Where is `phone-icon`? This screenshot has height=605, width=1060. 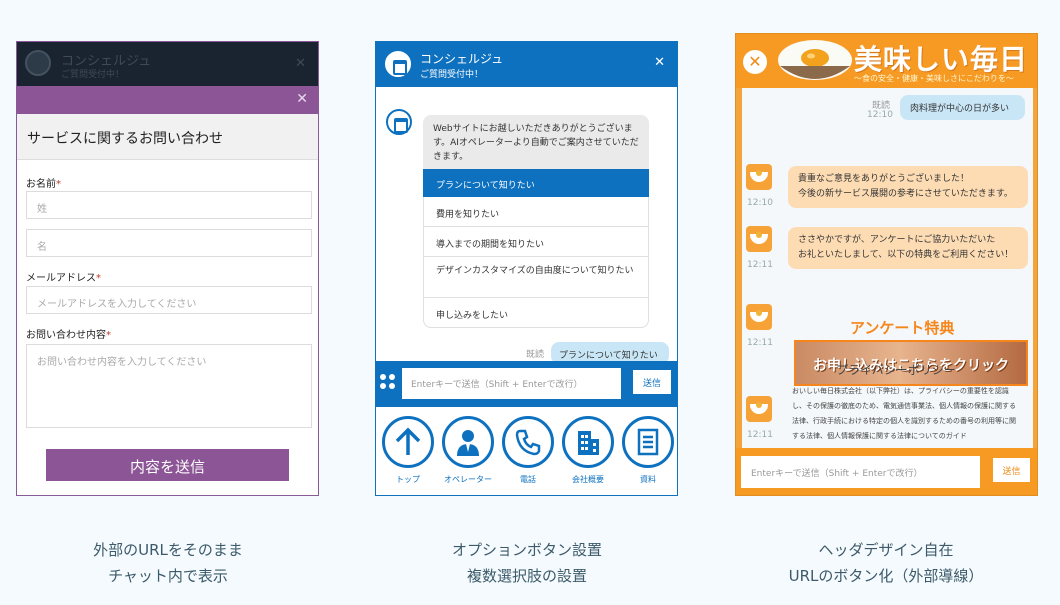
phone-icon is located at coordinates (528, 442).